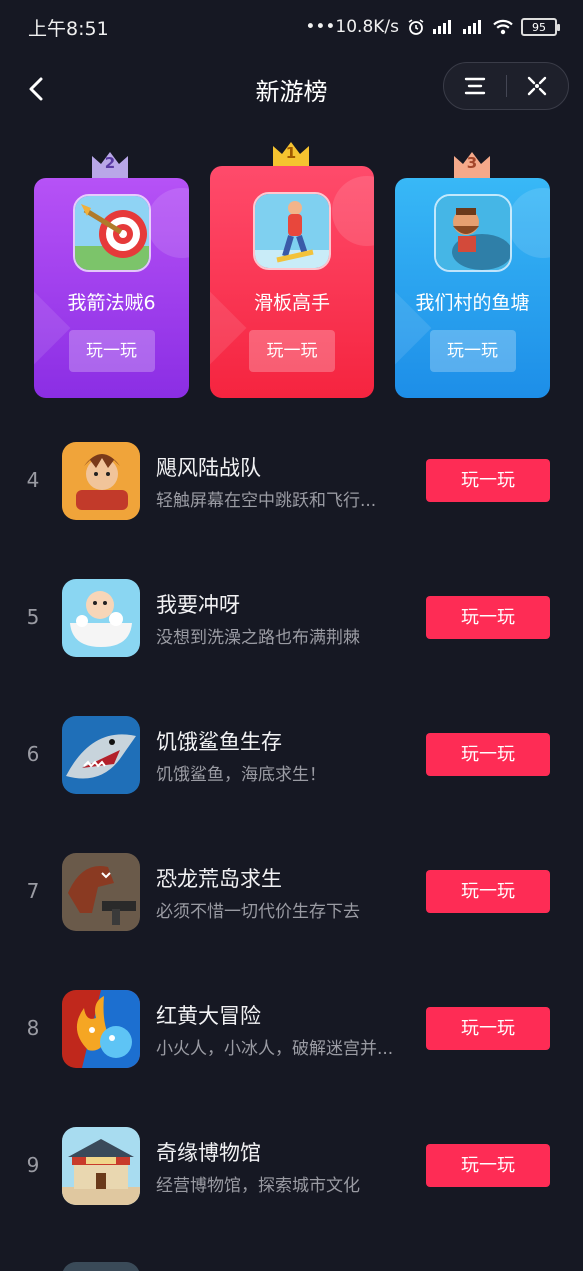 The height and width of the screenshot is (1271, 583). Describe the element at coordinates (432, 27) in the screenshot. I see `status-indicators: •••10.8K/s 95` at that location.